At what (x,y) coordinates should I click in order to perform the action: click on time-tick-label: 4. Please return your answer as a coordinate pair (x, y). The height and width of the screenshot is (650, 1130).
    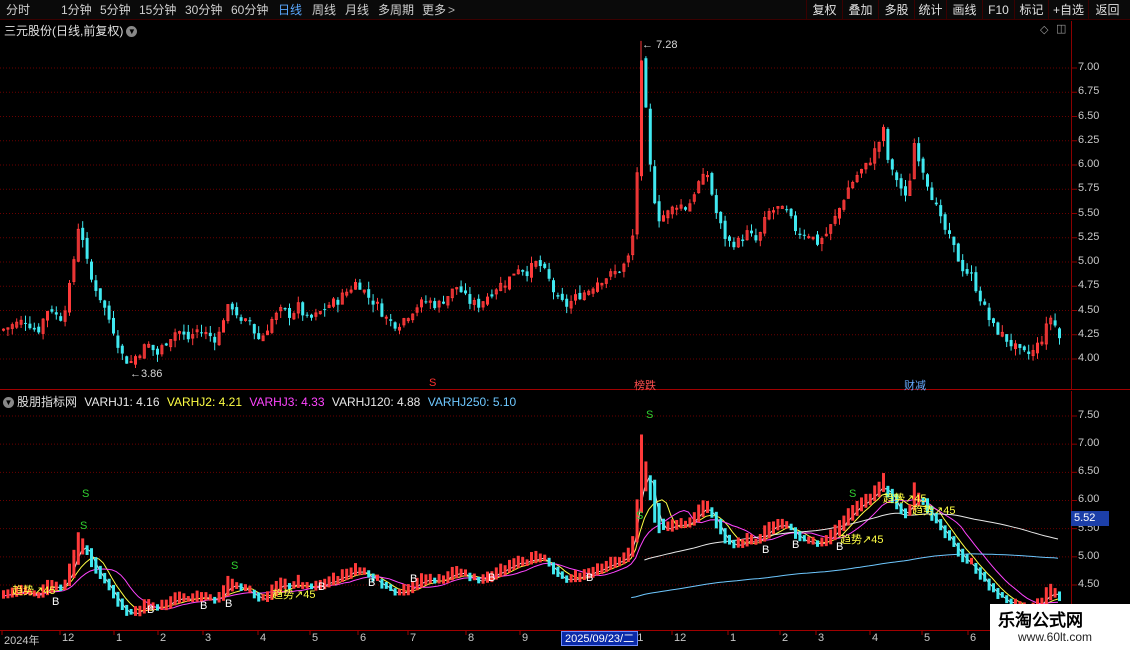
    Looking at the image, I should click on (263, 638).